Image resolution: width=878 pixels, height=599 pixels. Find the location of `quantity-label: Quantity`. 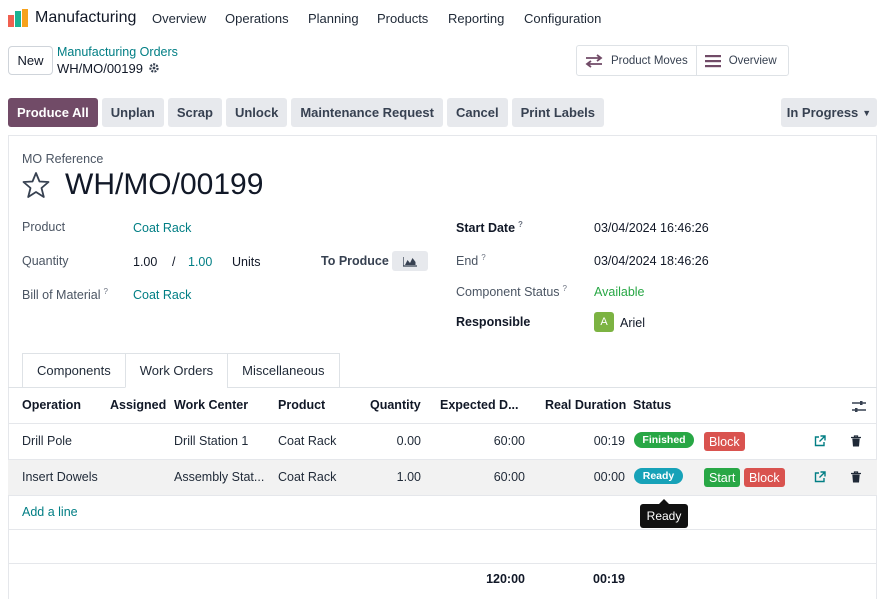

quantity-label: Quantity is located at coordinates (45, 261).